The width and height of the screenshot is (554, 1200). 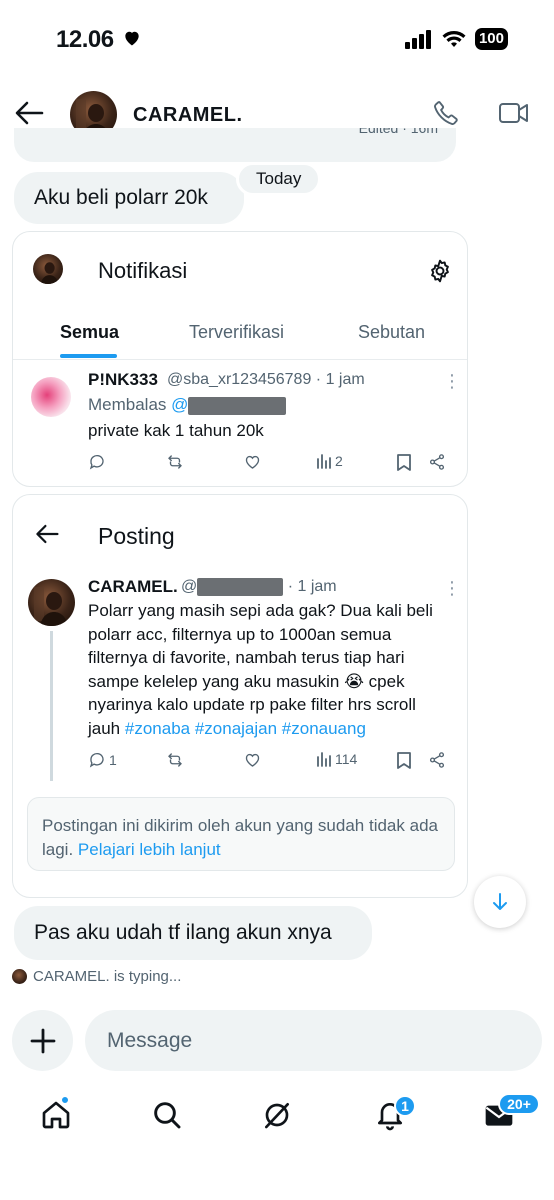 What do you see at coordinates (102, 760) in the screenshot?
I see `reply-icon: 1` at bounding box center [102, 760].